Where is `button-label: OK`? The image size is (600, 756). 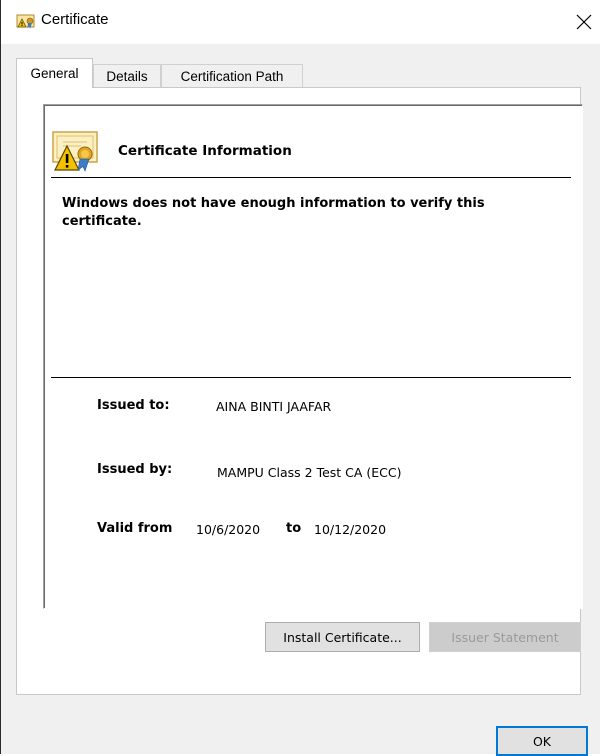
button-label: OK is located at coordinates (542, 741).